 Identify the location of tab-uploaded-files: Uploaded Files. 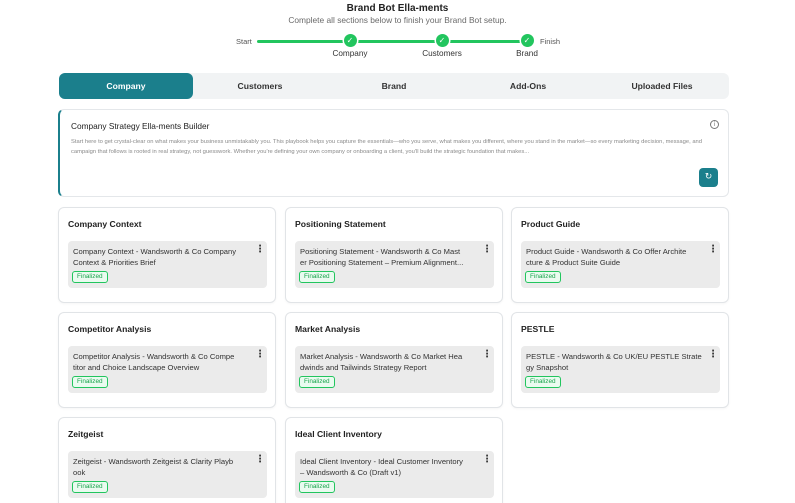
(662, 86).